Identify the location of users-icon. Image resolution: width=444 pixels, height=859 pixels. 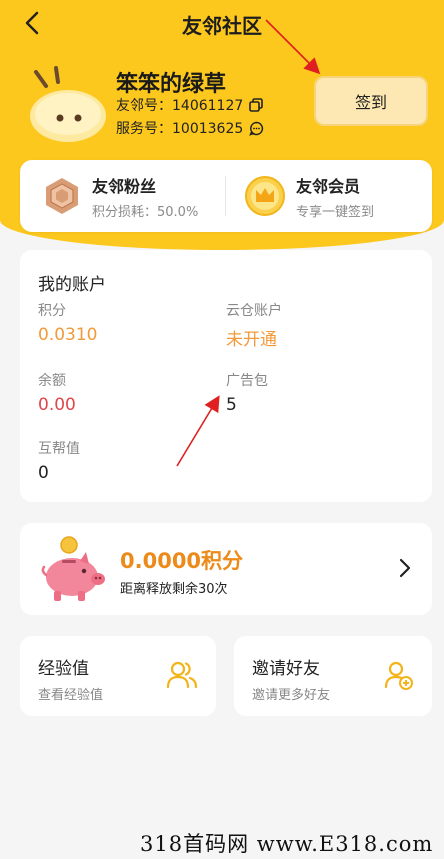
(182, 675).